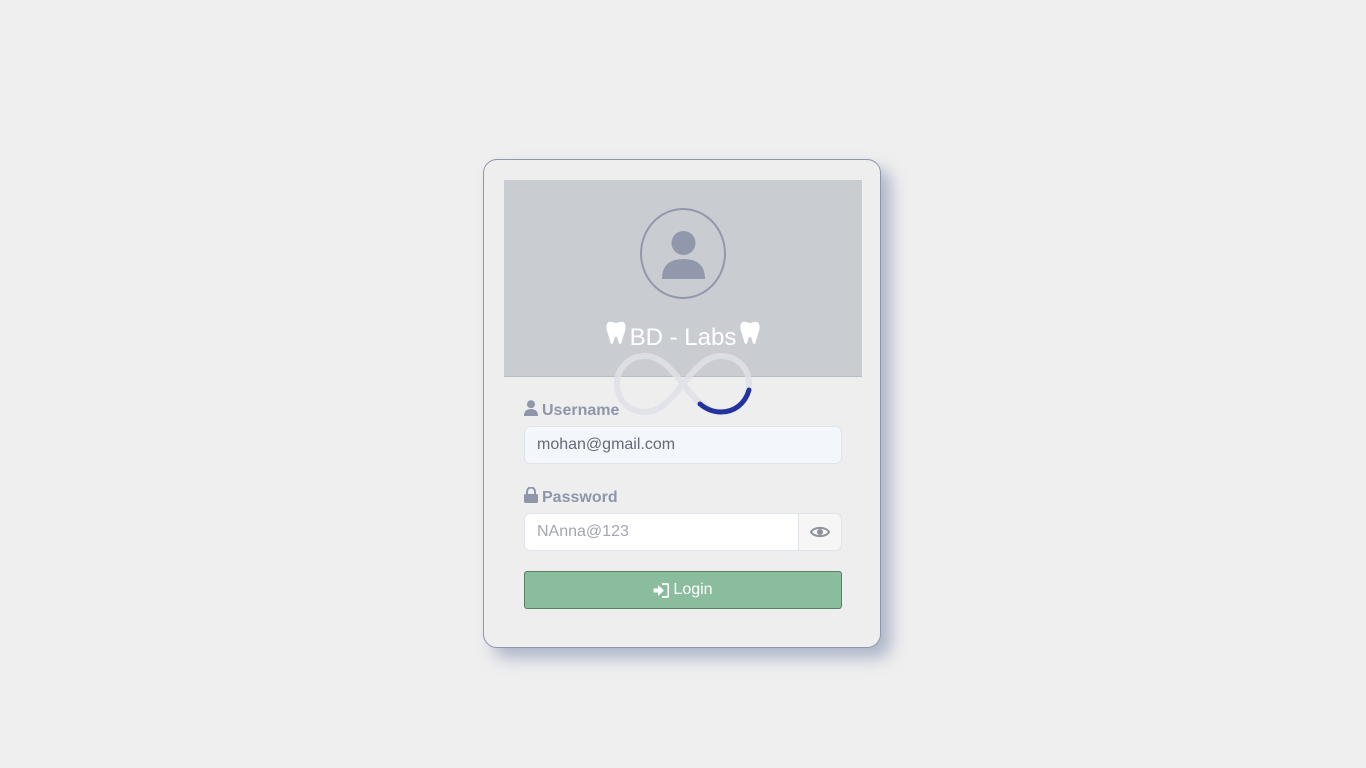 This screenshot has width=1366, height=768. Describe the element at coordinates (580, 497) in the screenshot. I see `password-label-text: Password` at that location.